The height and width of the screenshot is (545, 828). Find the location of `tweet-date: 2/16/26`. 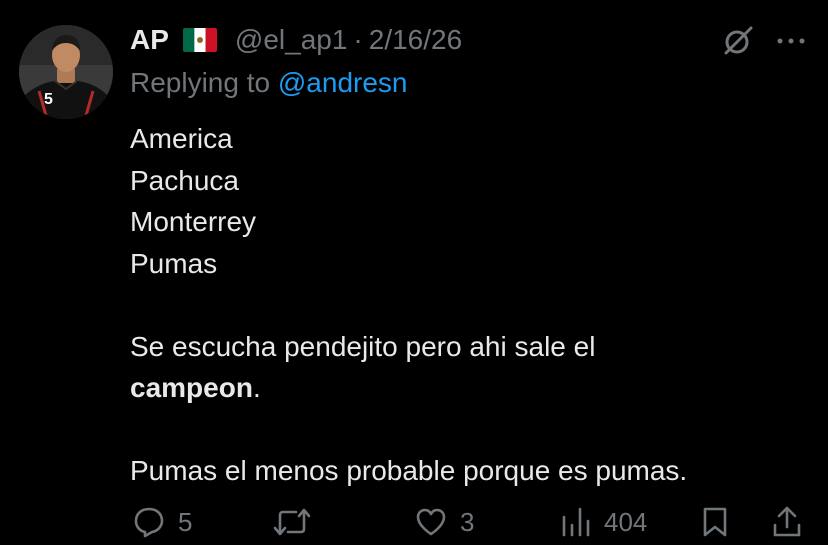

tweet-date: 2/16/26 is located at coordinates (415, 40).